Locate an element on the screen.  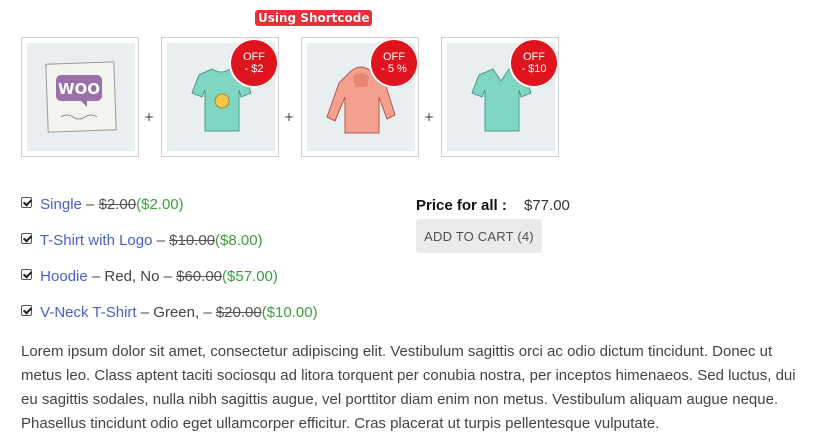
bundle-item: Single – $2.00($2.00) is located at coordinates (102, 205).